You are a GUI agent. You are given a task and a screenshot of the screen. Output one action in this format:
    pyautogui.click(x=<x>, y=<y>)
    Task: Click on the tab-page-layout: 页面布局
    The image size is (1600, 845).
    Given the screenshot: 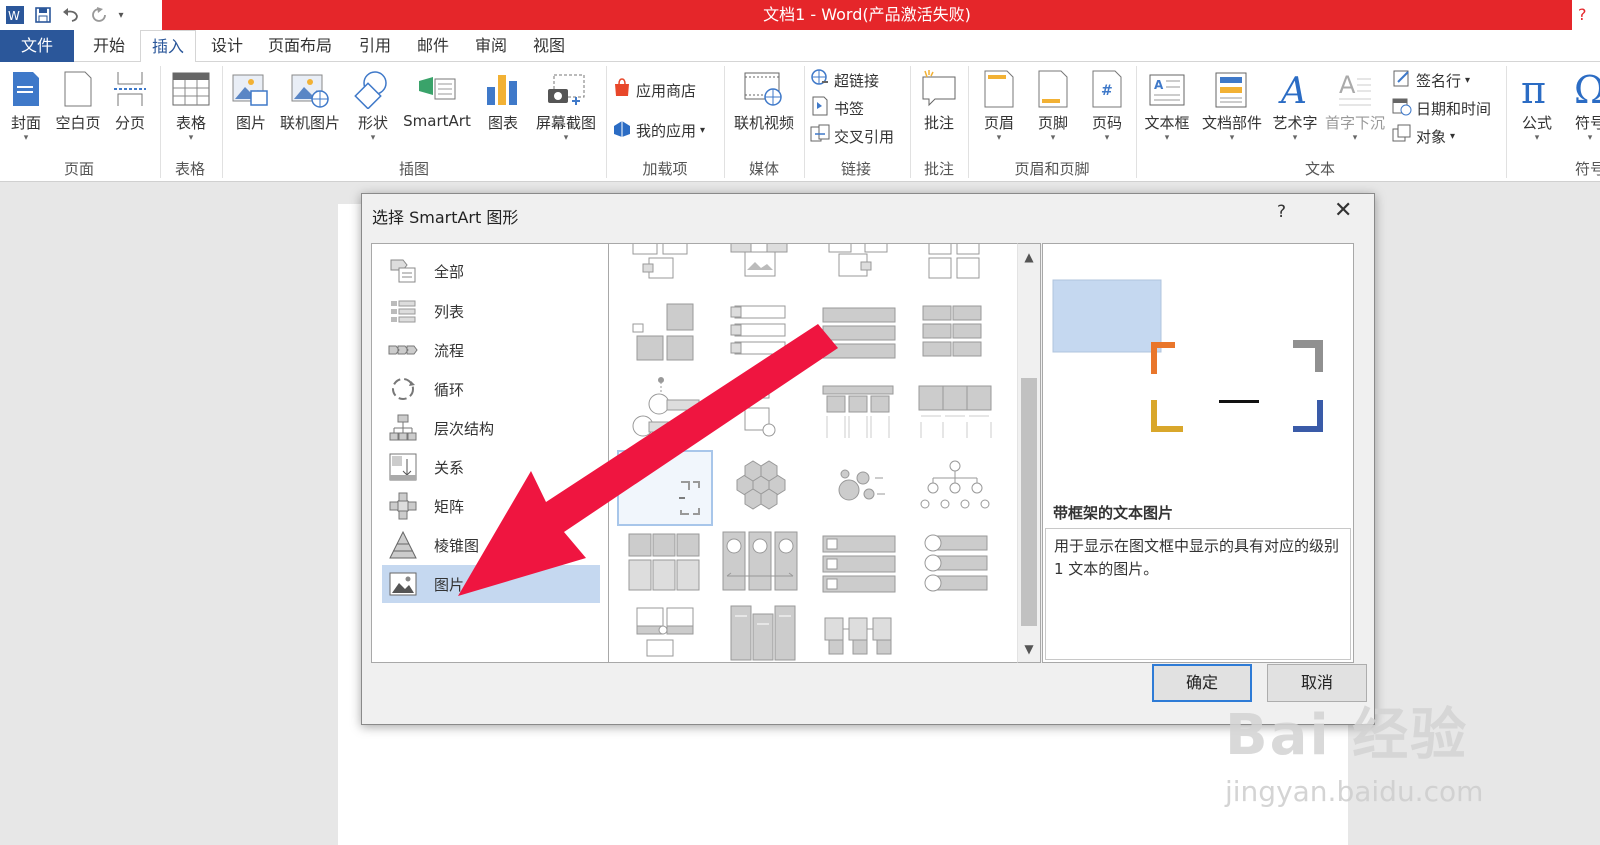 What is the action you would take?
    pyautogui.click(x=300, y=46)
    